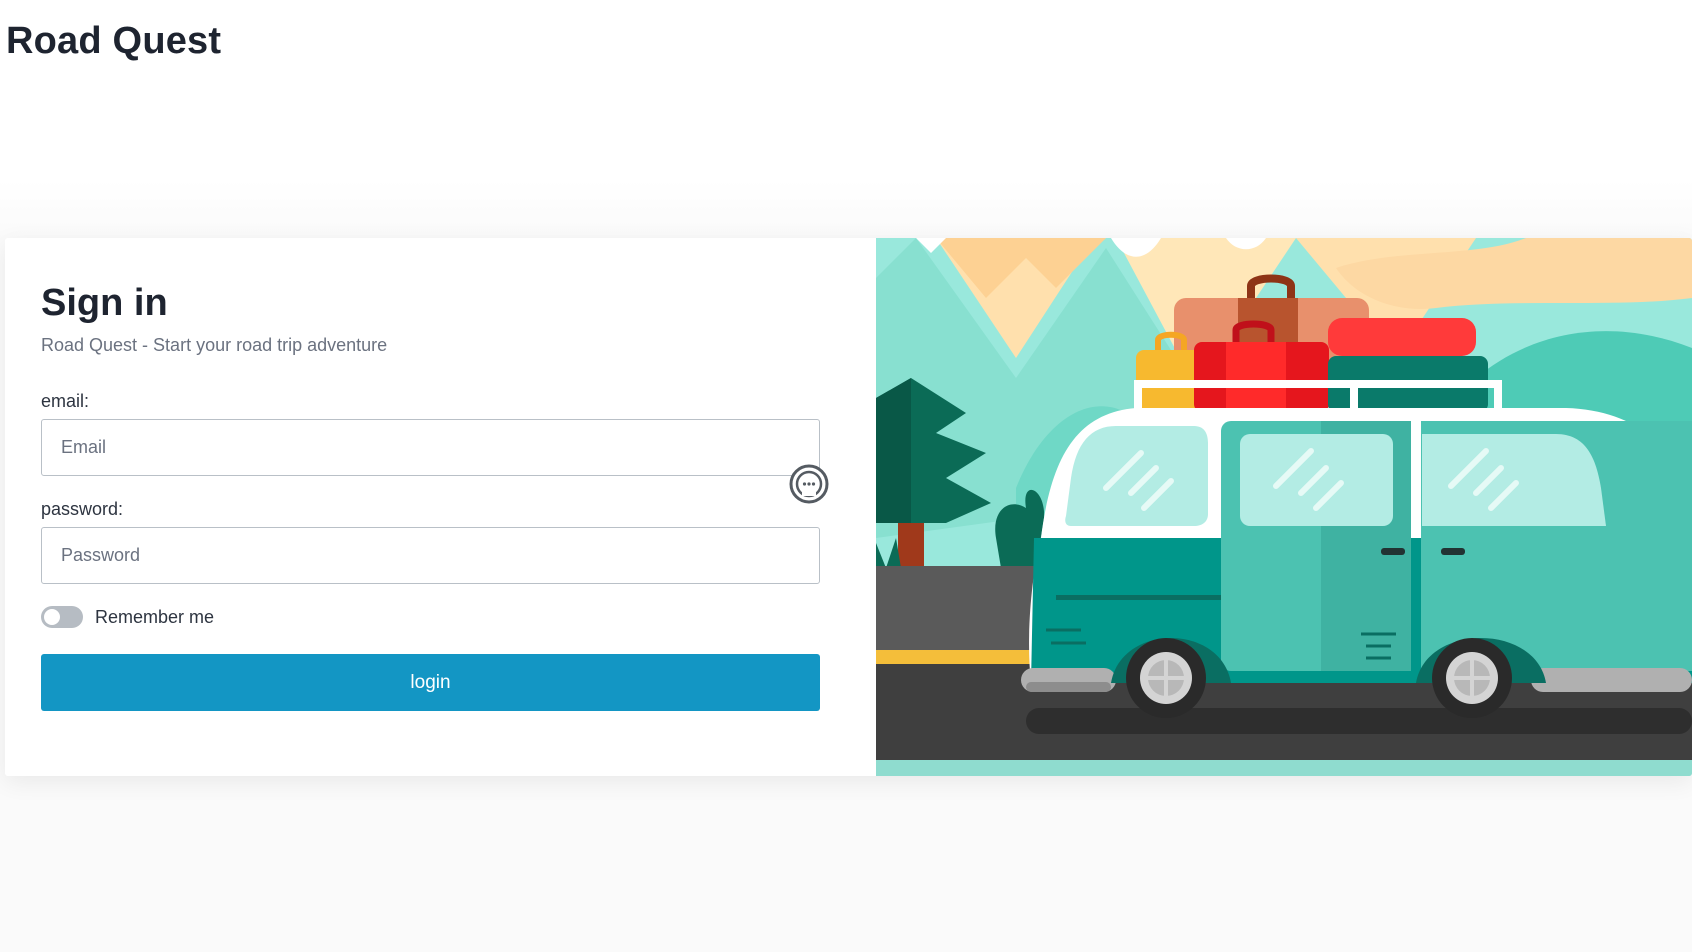 This screenshot has height=952, width=1692. Describe the element at coordinates (430, 555) in the screenshot. I see `password-field` at that location.